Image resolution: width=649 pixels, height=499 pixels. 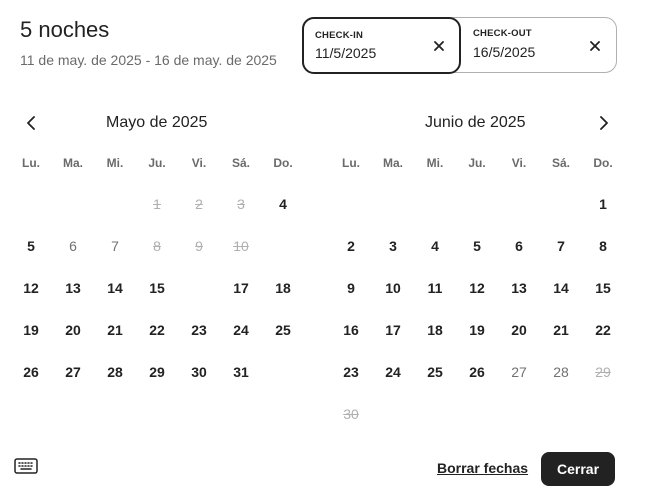 I want to click on date-inputs: CHECK-IN 11/5/2025 CHECK-OUT 16/5/2025, so click(x=459, y=45).